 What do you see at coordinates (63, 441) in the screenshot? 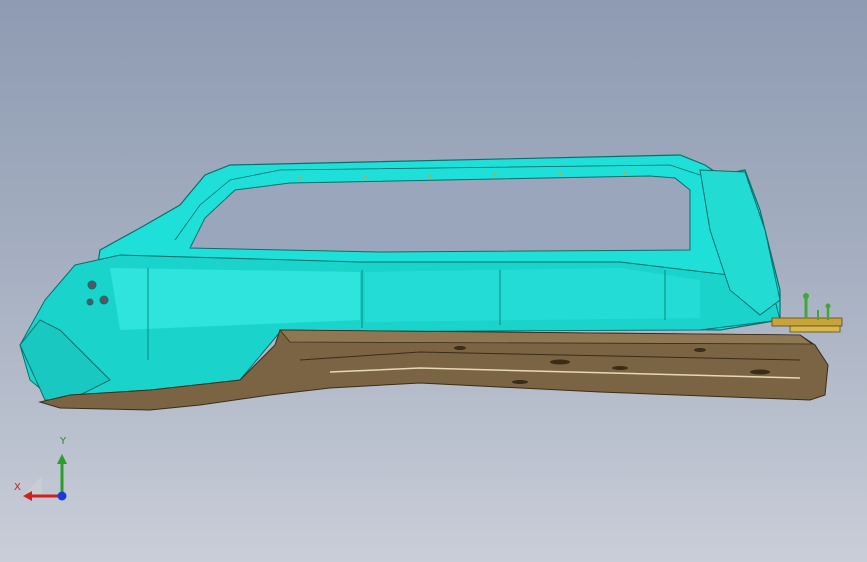
I see `y-axis-label: Y` at bounding box center [63, 441].